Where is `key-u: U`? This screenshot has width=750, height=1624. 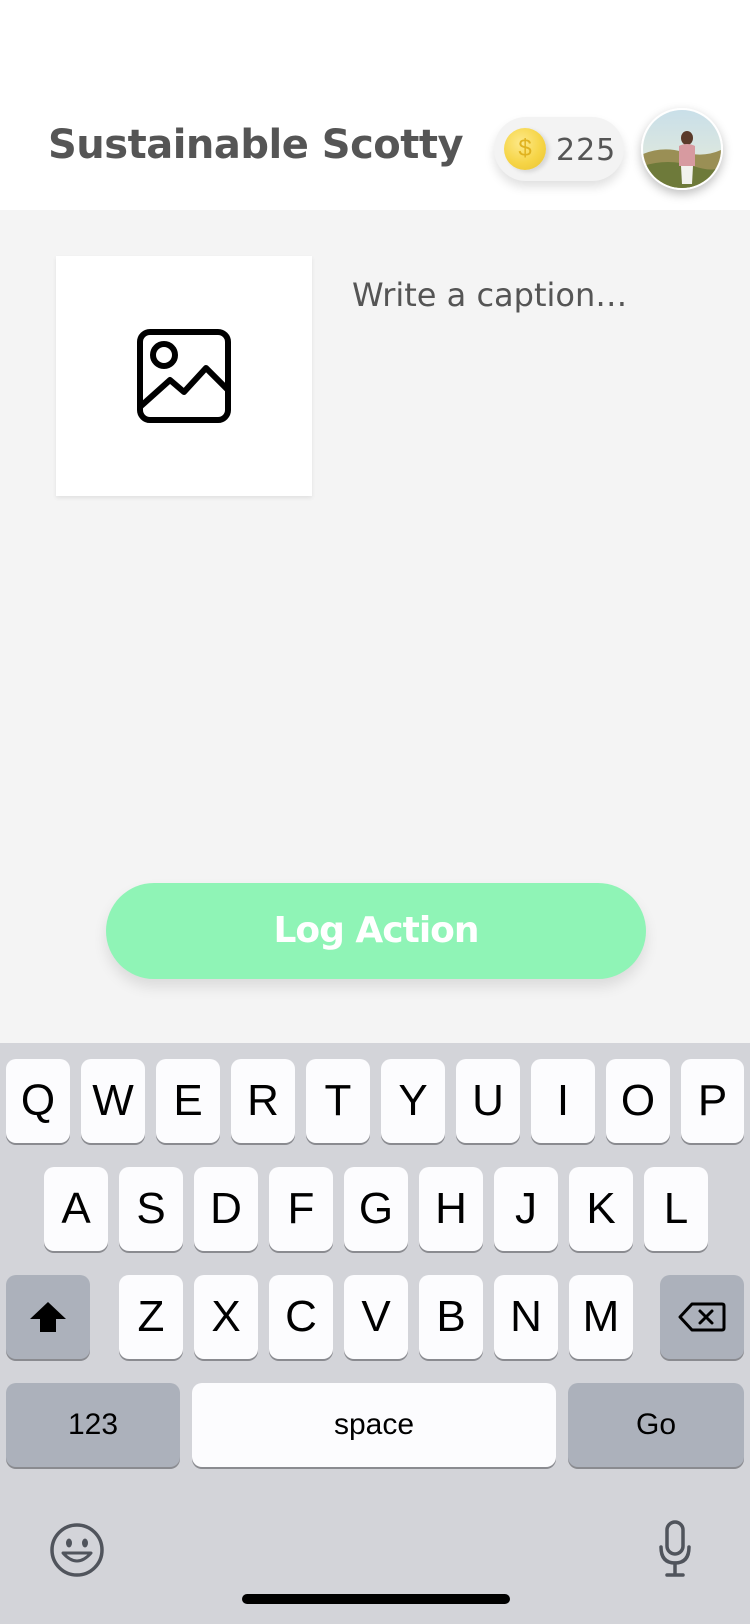
key-u: U is located at coordinates (488, 1101).